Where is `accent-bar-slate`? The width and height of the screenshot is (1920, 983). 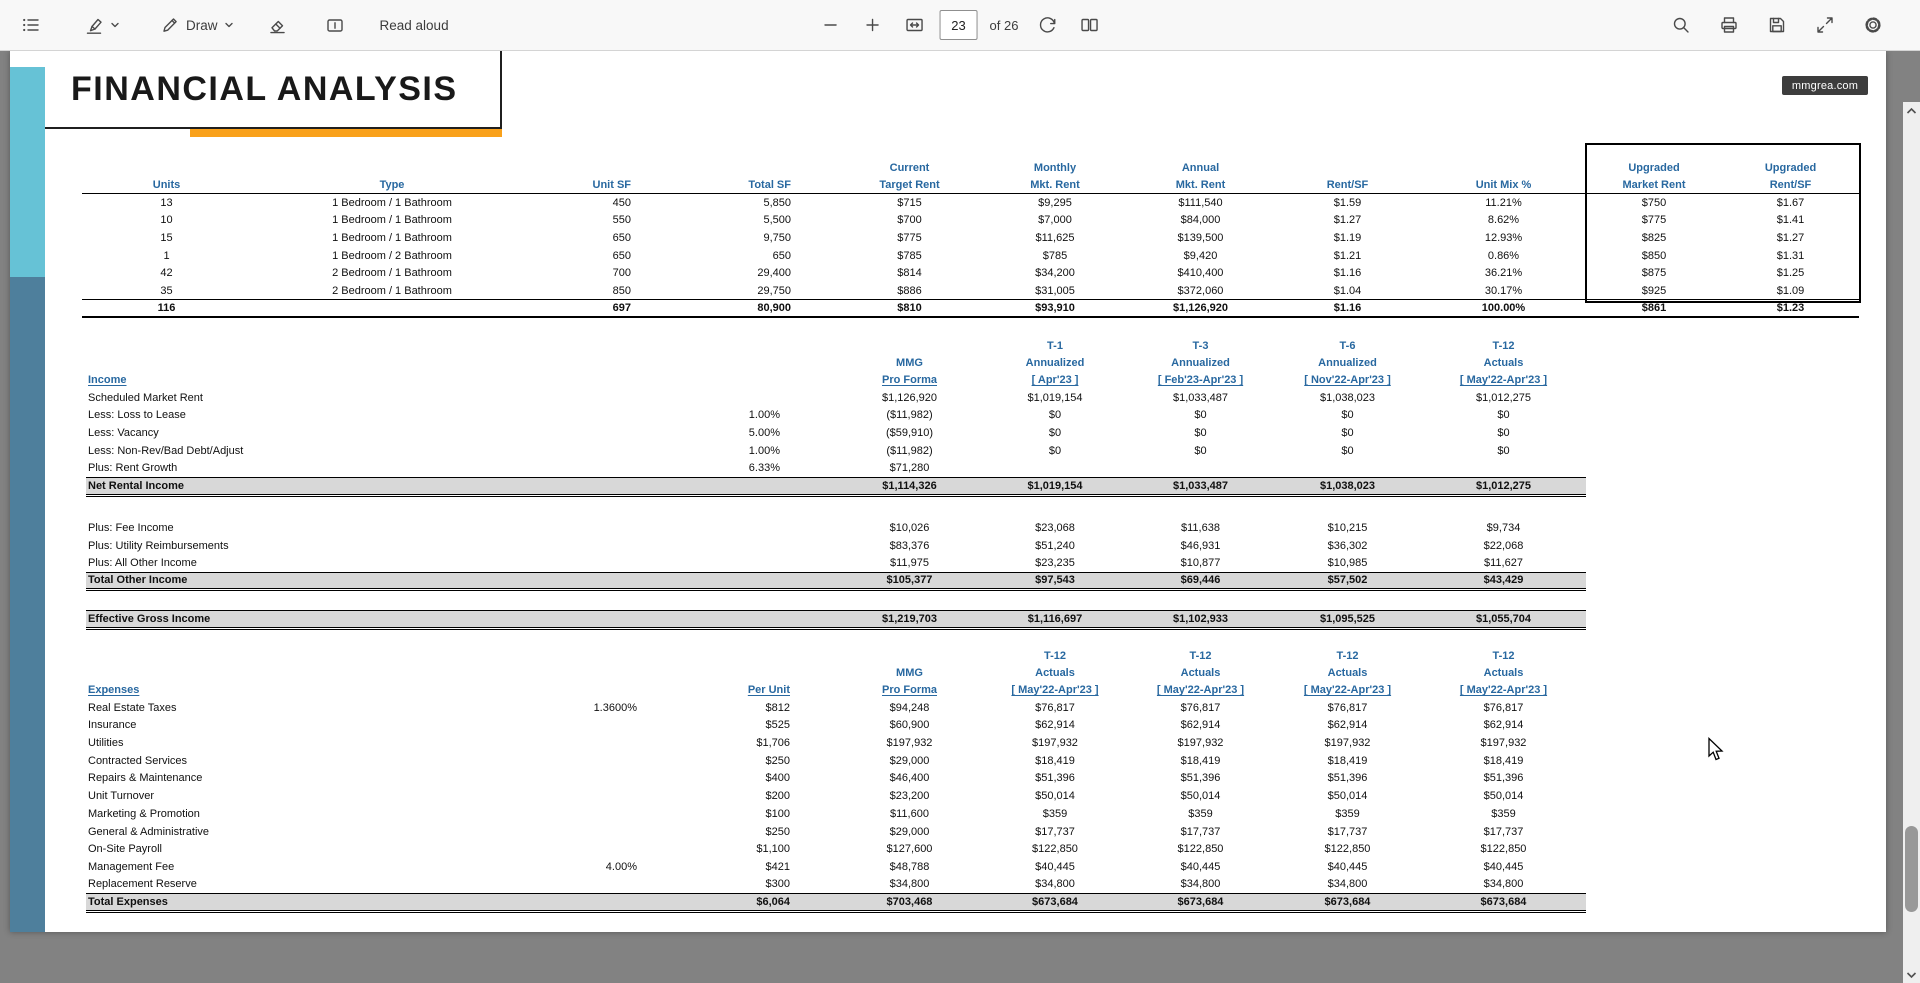
accent-bar-slate is located at coordinates (27, 604).